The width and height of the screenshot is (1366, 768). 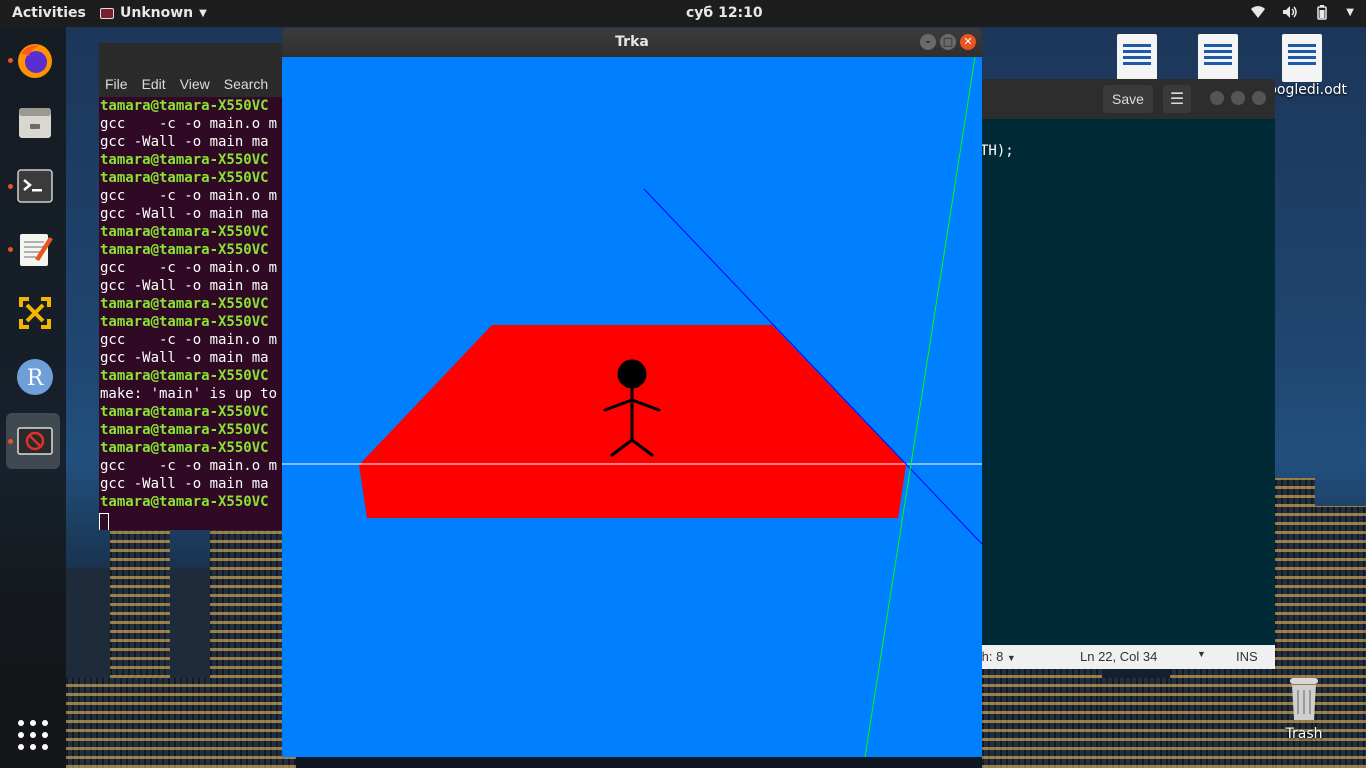 I want to click on no-entry-icon, so click(x=35, y=441).